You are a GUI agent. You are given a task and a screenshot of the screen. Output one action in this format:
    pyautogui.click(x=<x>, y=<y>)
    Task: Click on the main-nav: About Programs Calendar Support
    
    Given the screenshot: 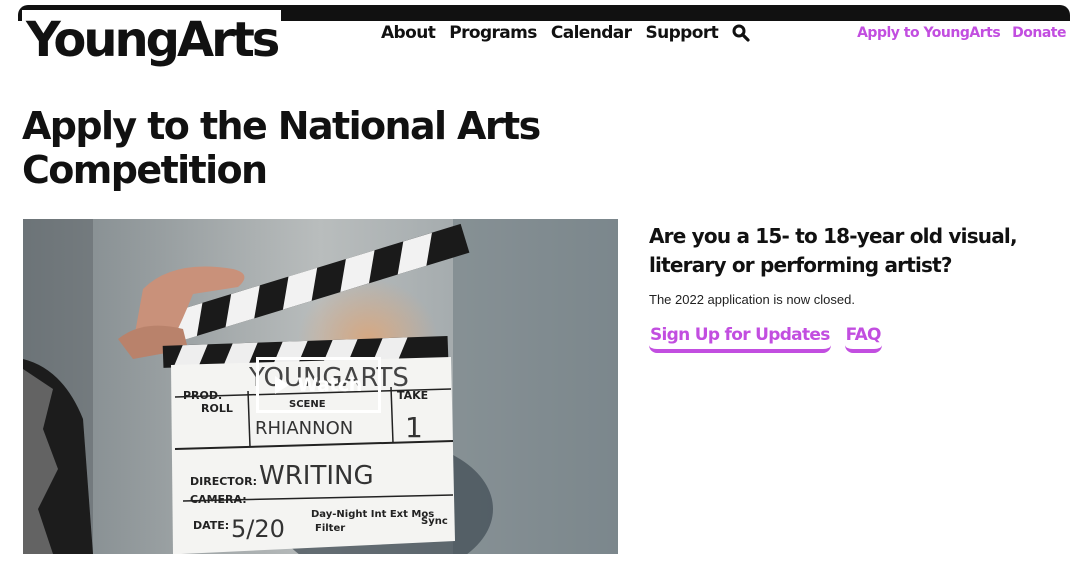 What is the action you would take?
    pyautogui.click(x=565, y=33)
    